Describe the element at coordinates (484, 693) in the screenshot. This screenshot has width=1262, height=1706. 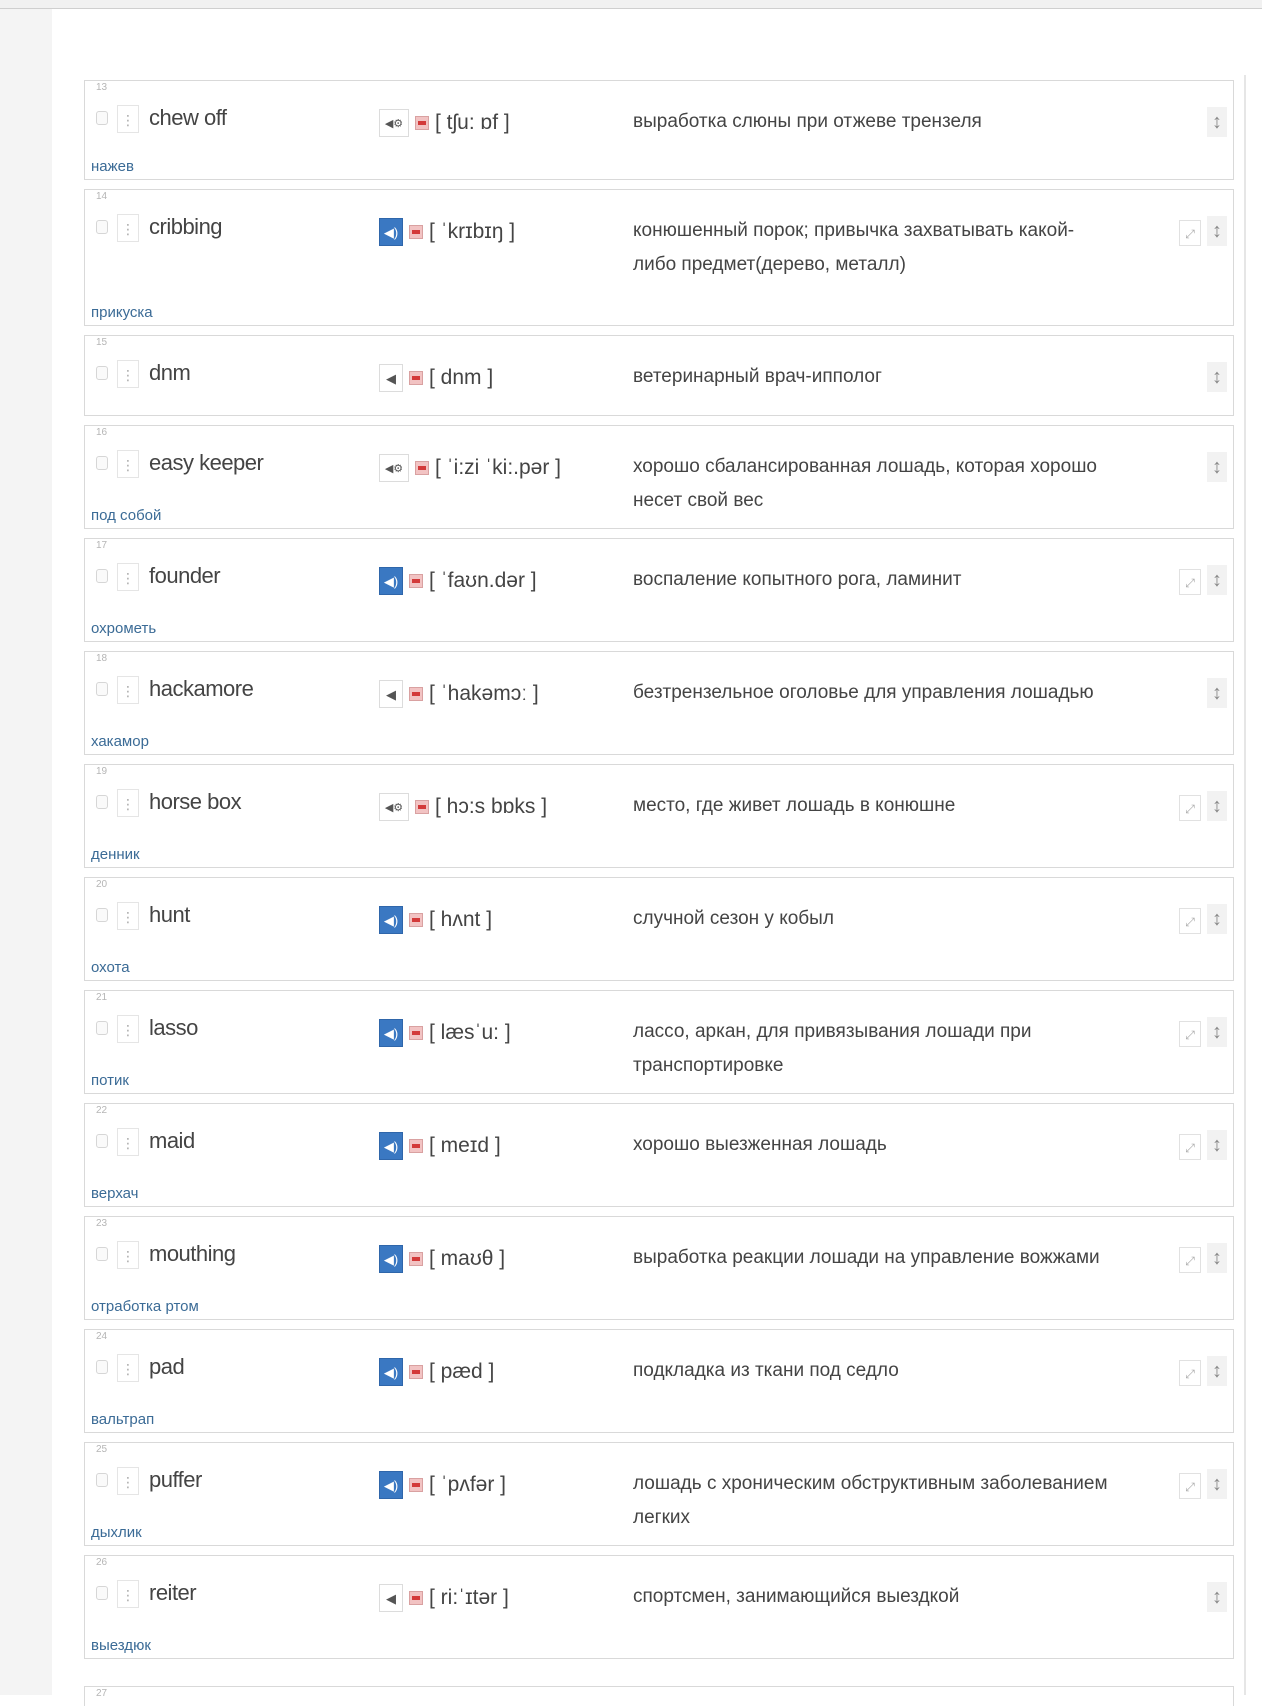
I see `transcription: [ ˈhakəmɔː ]` at that location.